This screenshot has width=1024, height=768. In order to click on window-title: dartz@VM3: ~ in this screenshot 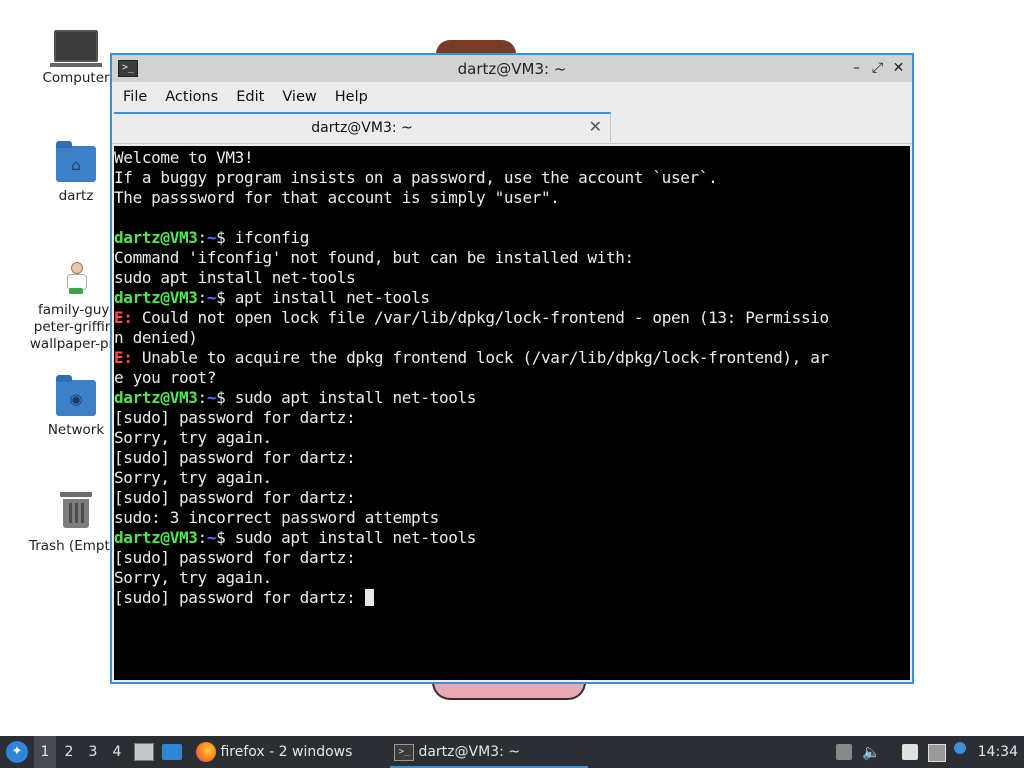, I will do `click(512, 69)`.